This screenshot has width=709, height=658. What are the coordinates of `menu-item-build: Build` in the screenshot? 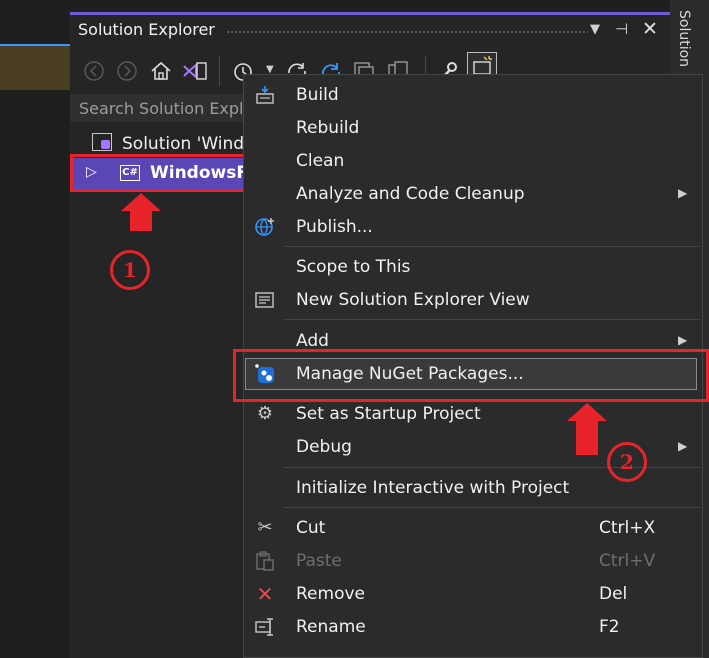 It's located at (473, 95).